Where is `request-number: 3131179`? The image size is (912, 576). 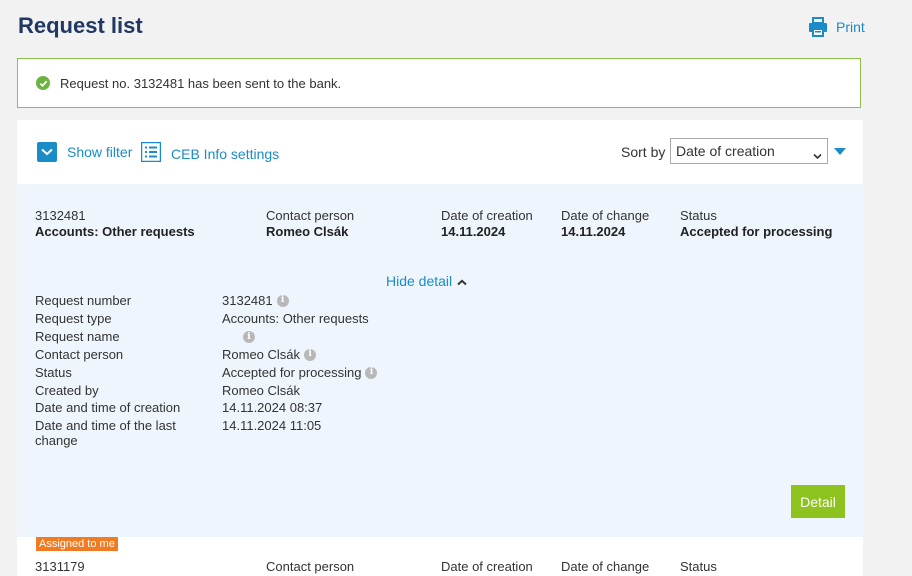 request-number: 3131179 is located at coordinates (60, 566).